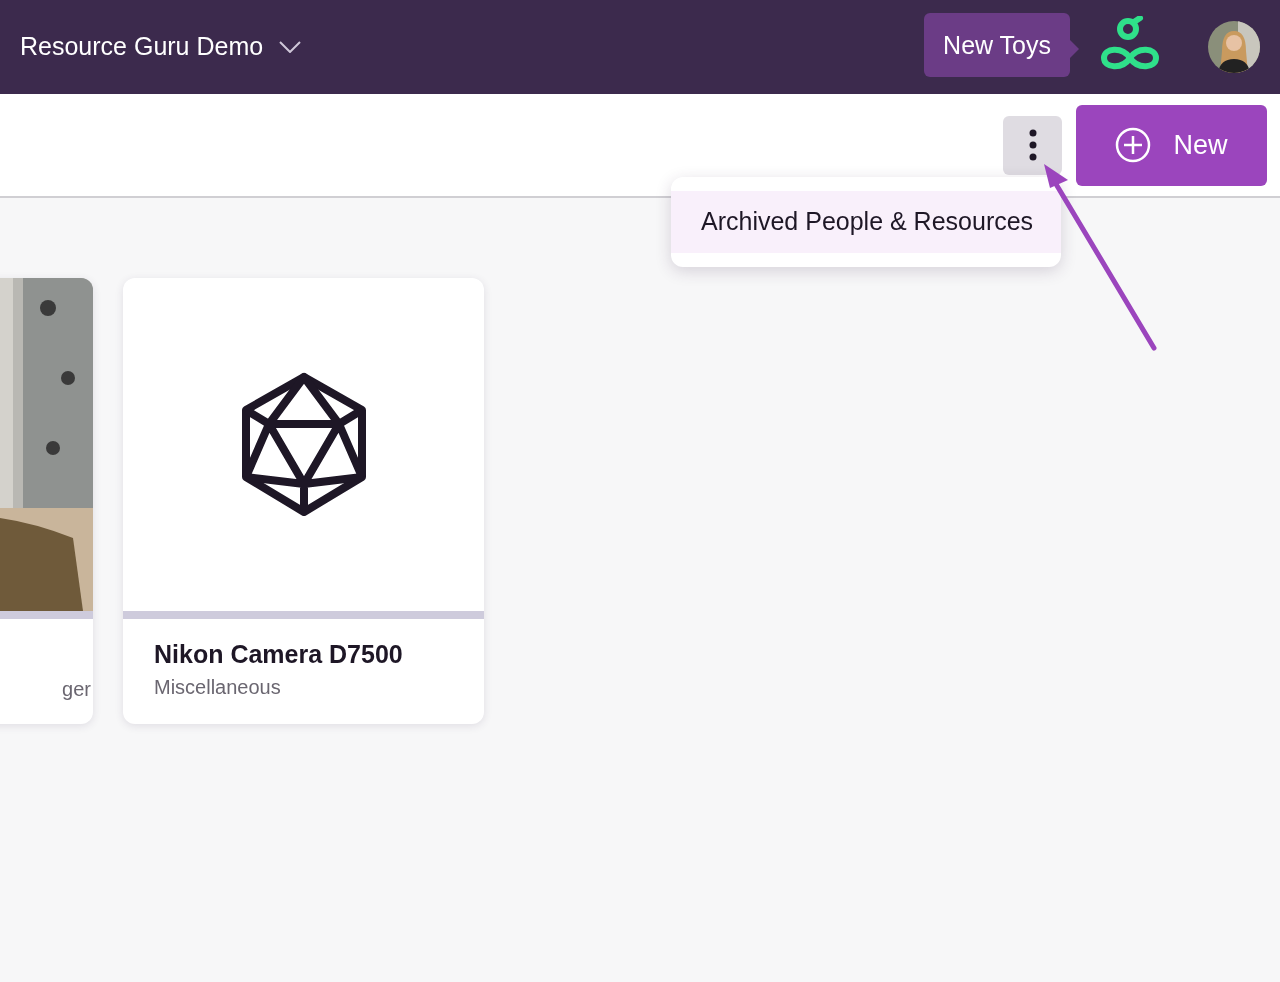  I want to click on tooltip-pointer, so click(1074, 49).